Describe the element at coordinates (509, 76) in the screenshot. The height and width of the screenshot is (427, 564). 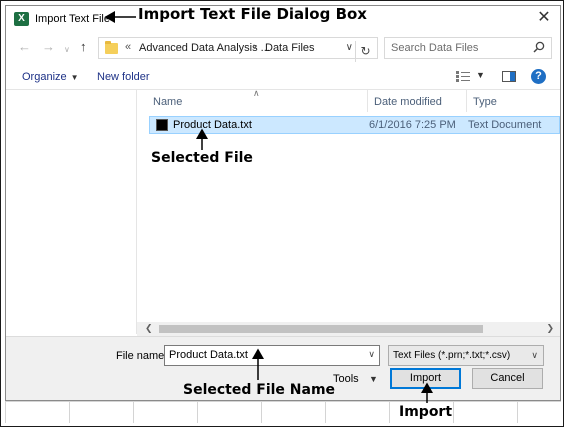
I see `preview-pane-icon` at that location.